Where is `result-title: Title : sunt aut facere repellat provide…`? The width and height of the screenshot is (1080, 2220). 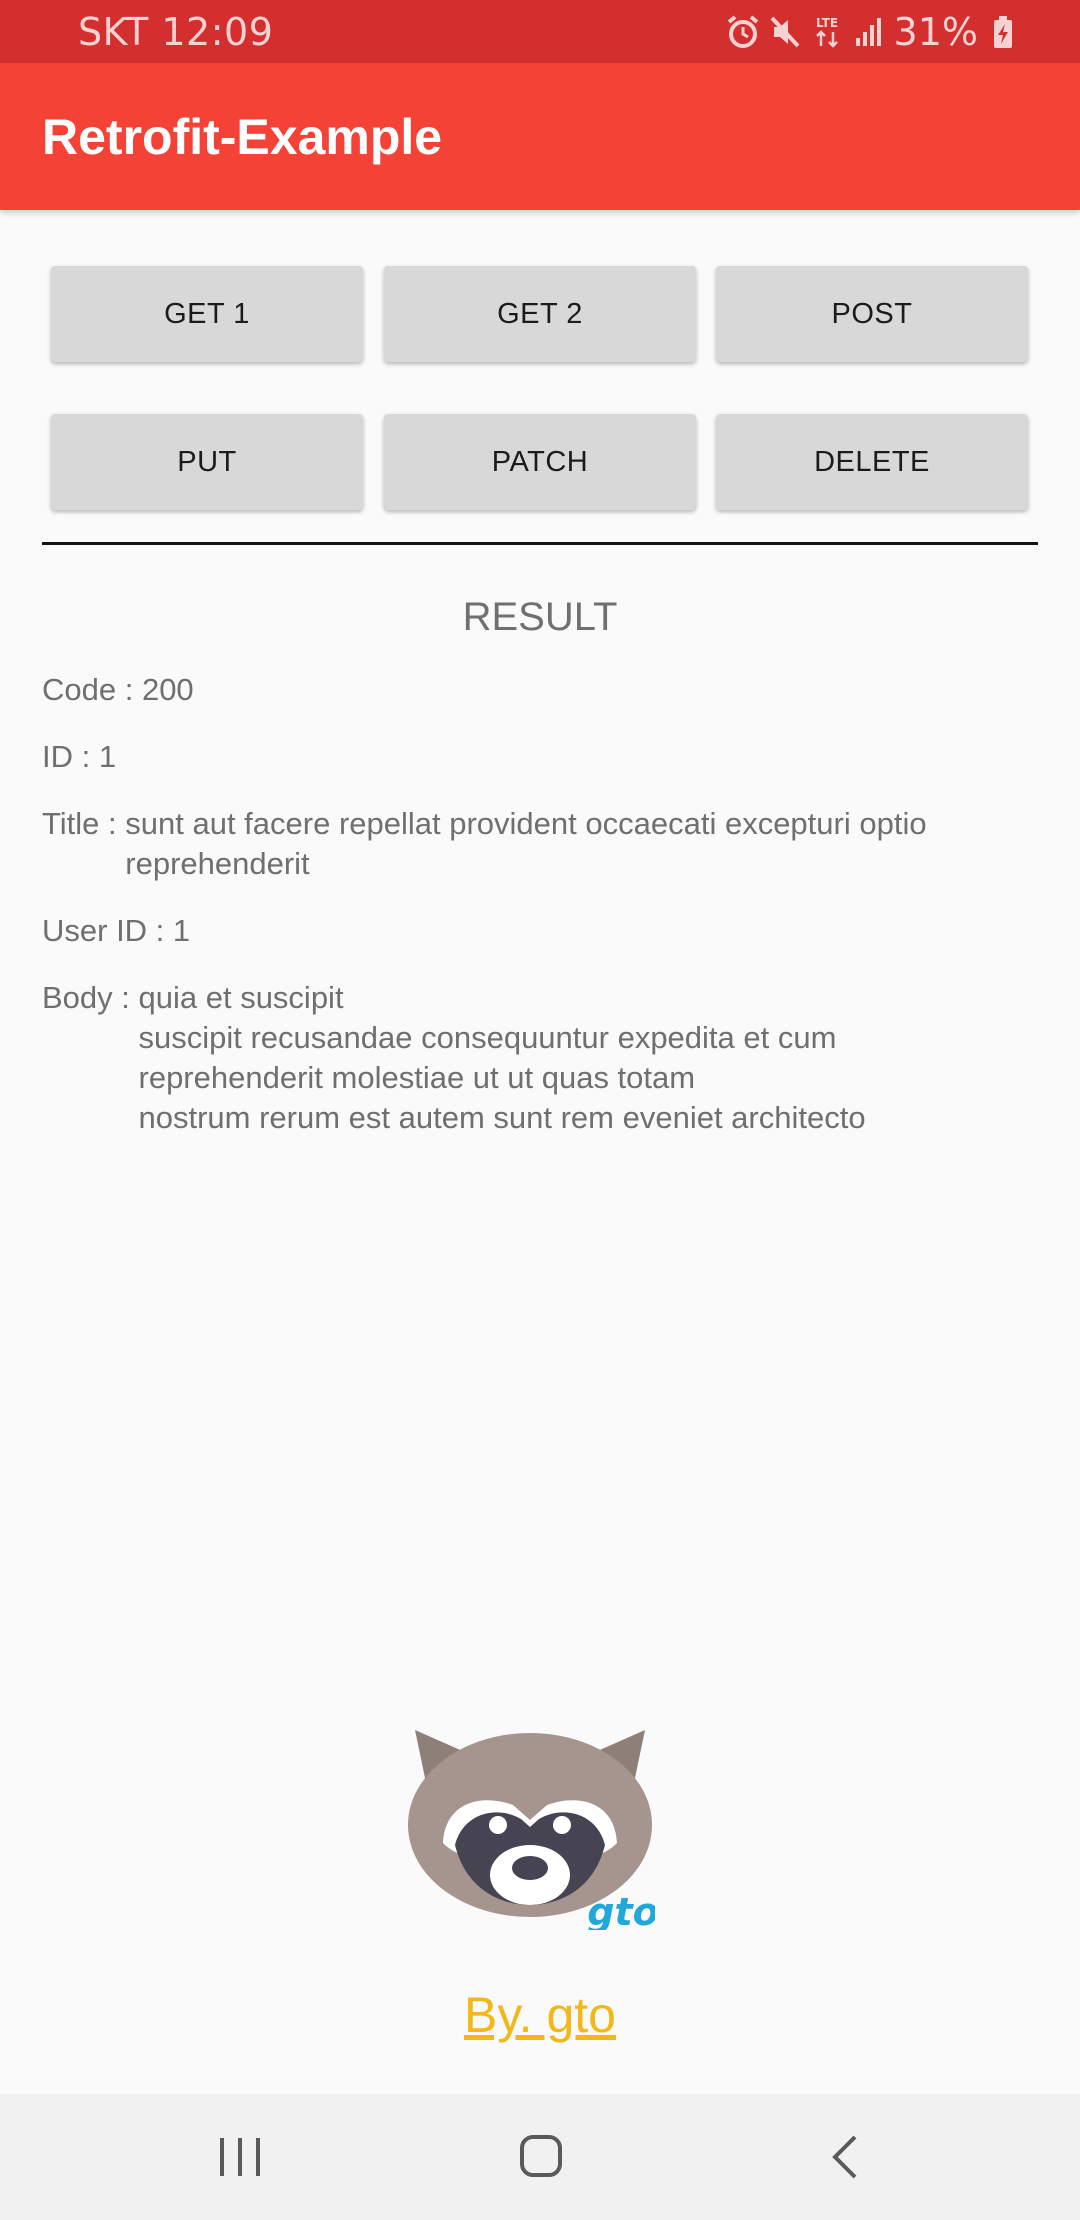 result-title: Title : sunt aut facere repellat provide… is located at coordinates (484, 844).